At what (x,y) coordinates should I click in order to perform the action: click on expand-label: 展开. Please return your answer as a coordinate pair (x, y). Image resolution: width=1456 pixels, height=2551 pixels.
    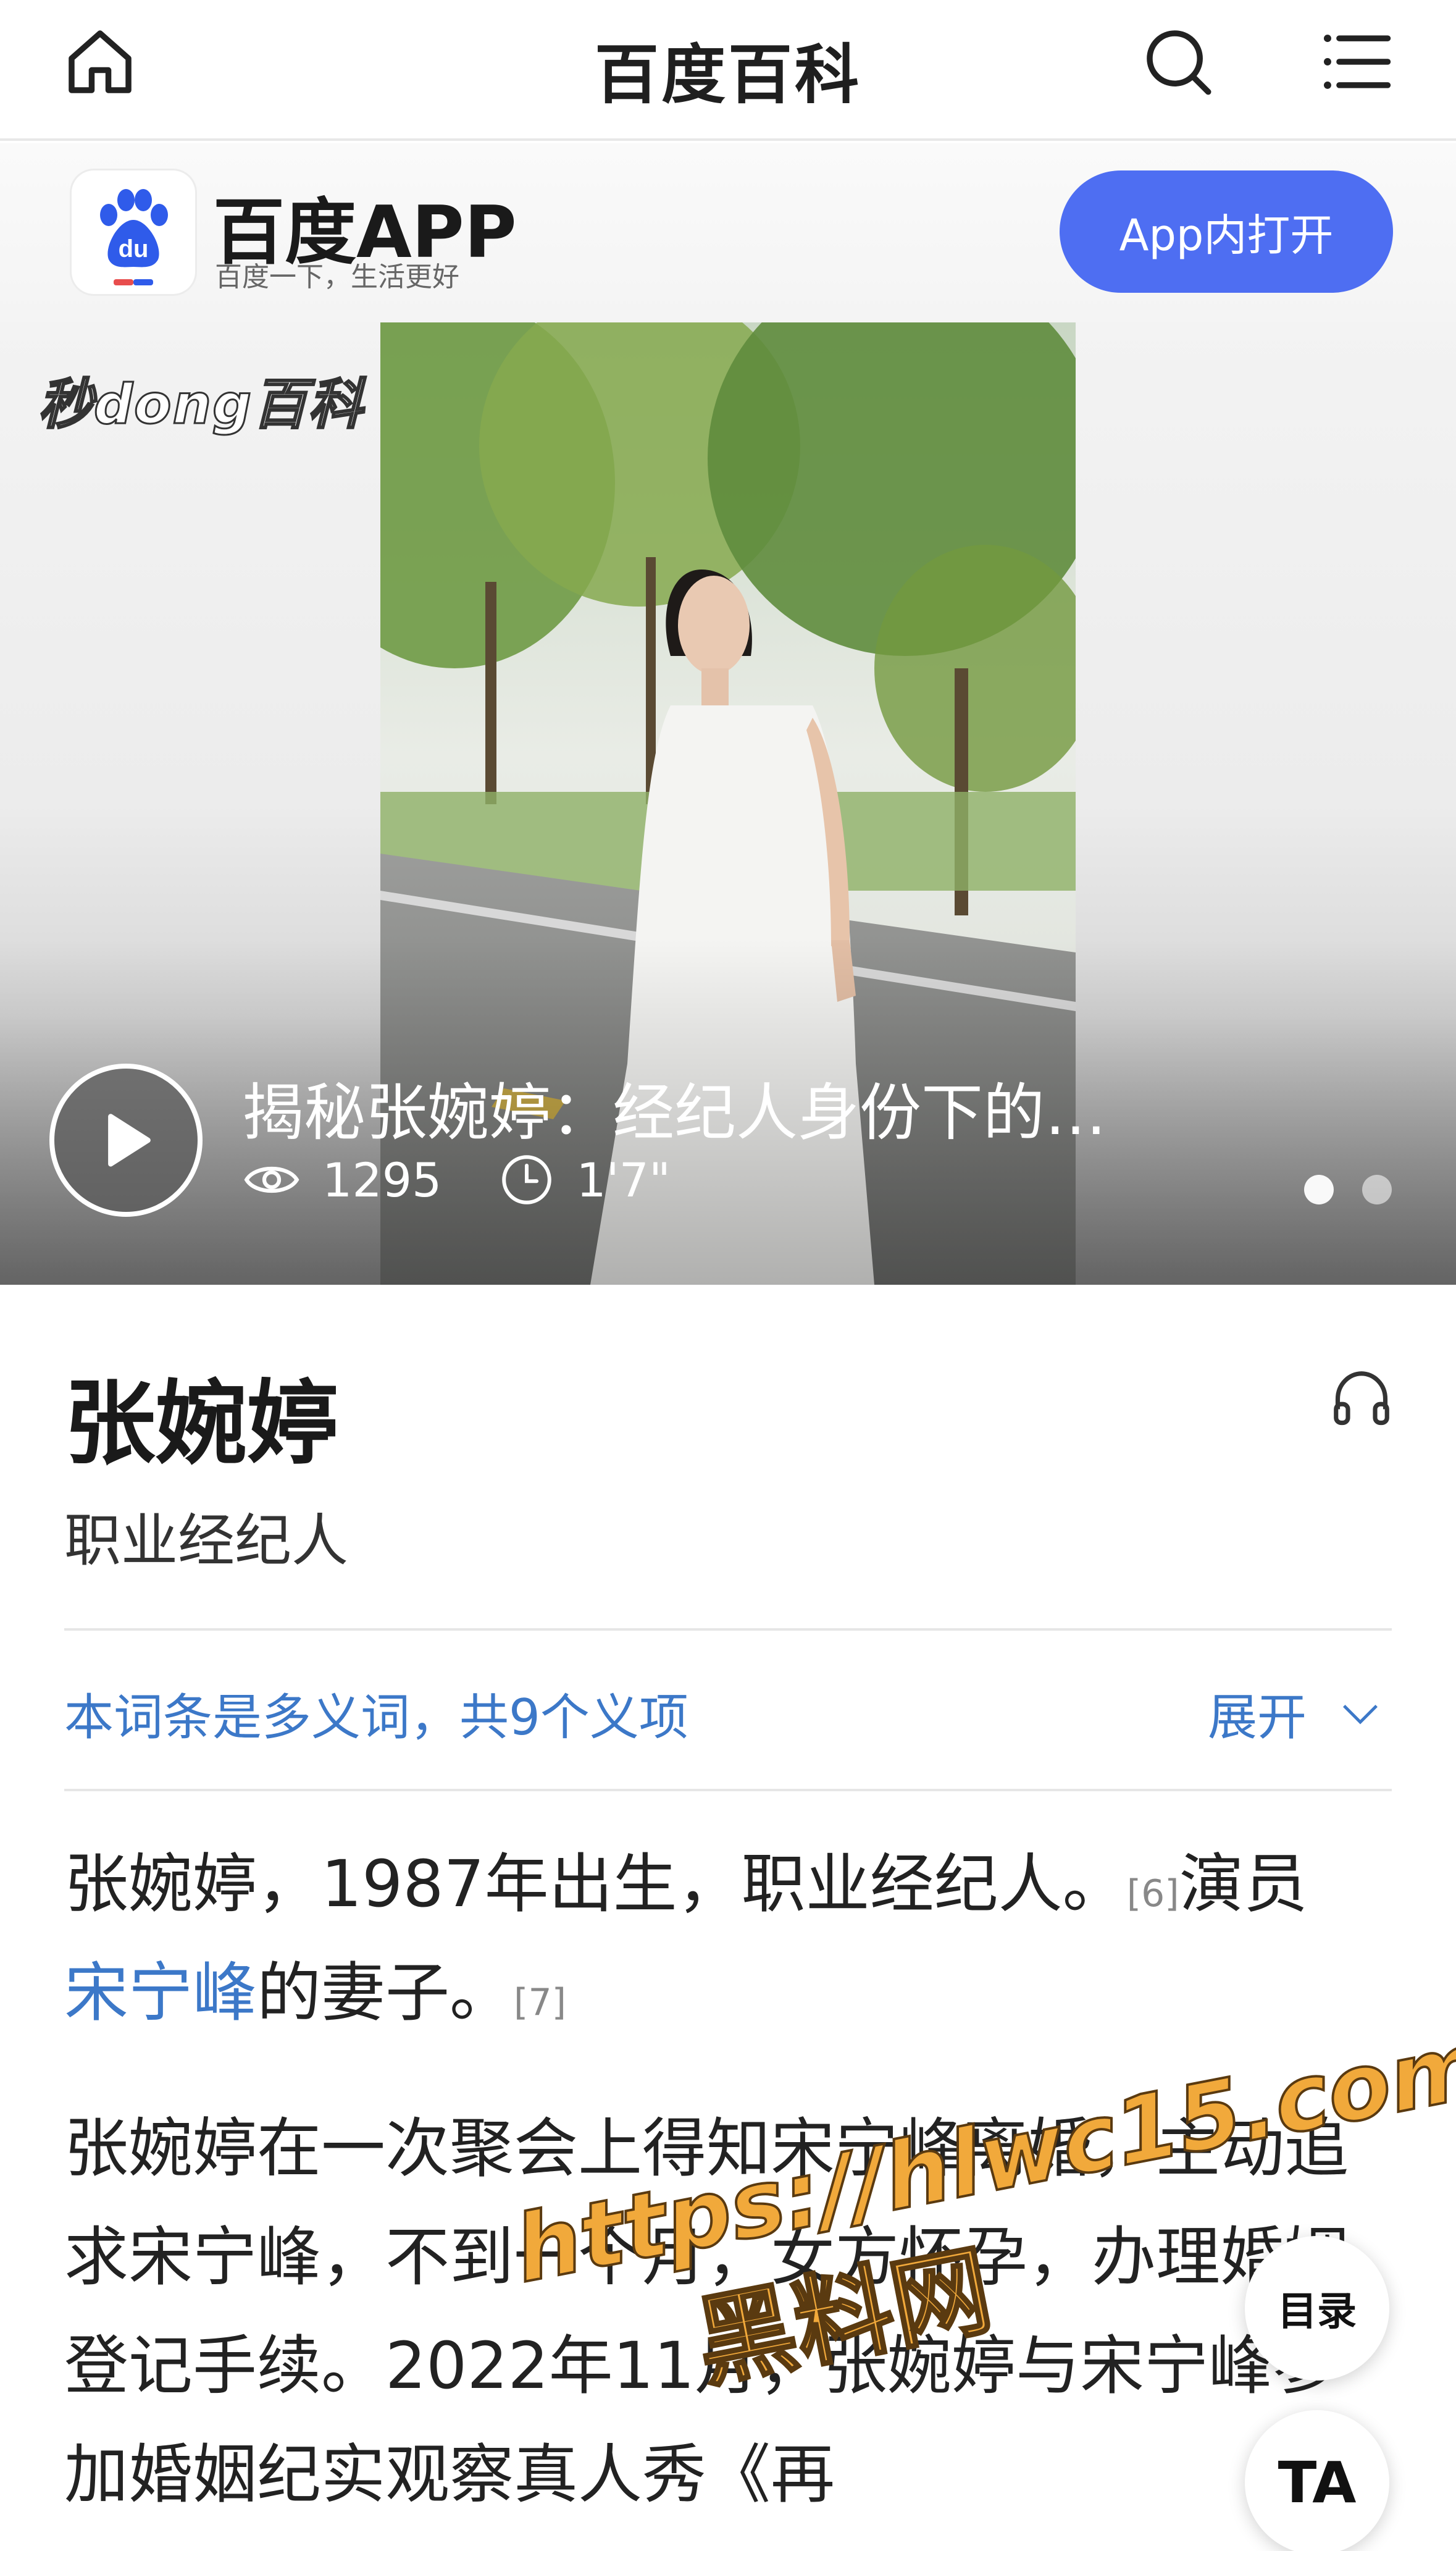
    Looking at the image, I should click on (1257, 1717).